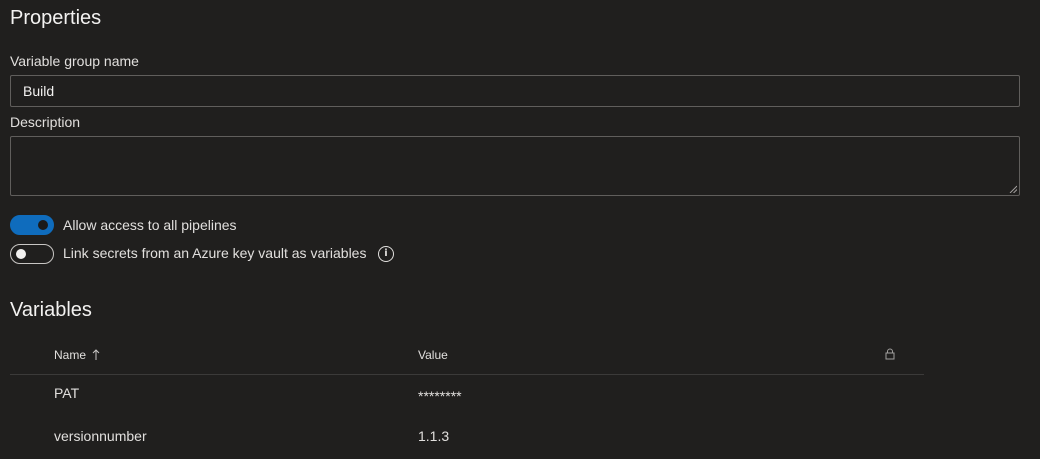 Image resolution: width=1040 pixels, height=459 pixels. What do you see at coordinates (45, 122) in the screenshot?
I see `description-label: Description` at bounding box center [45, 122].